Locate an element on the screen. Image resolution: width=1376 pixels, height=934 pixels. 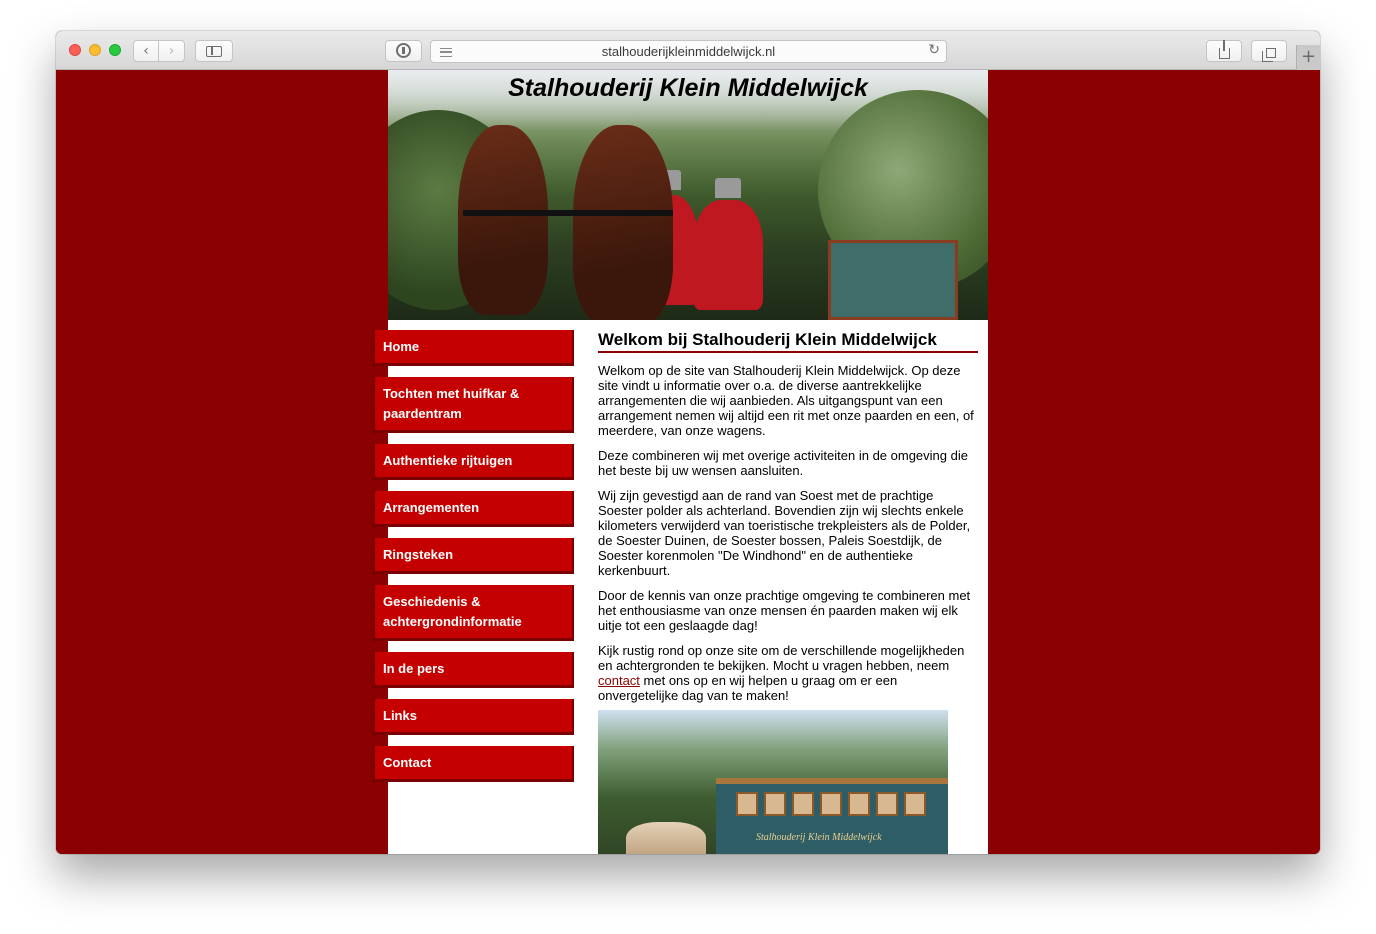
tram-photo: Stalhouderij Klein Middelwijck is located at coordinates (773, 782).